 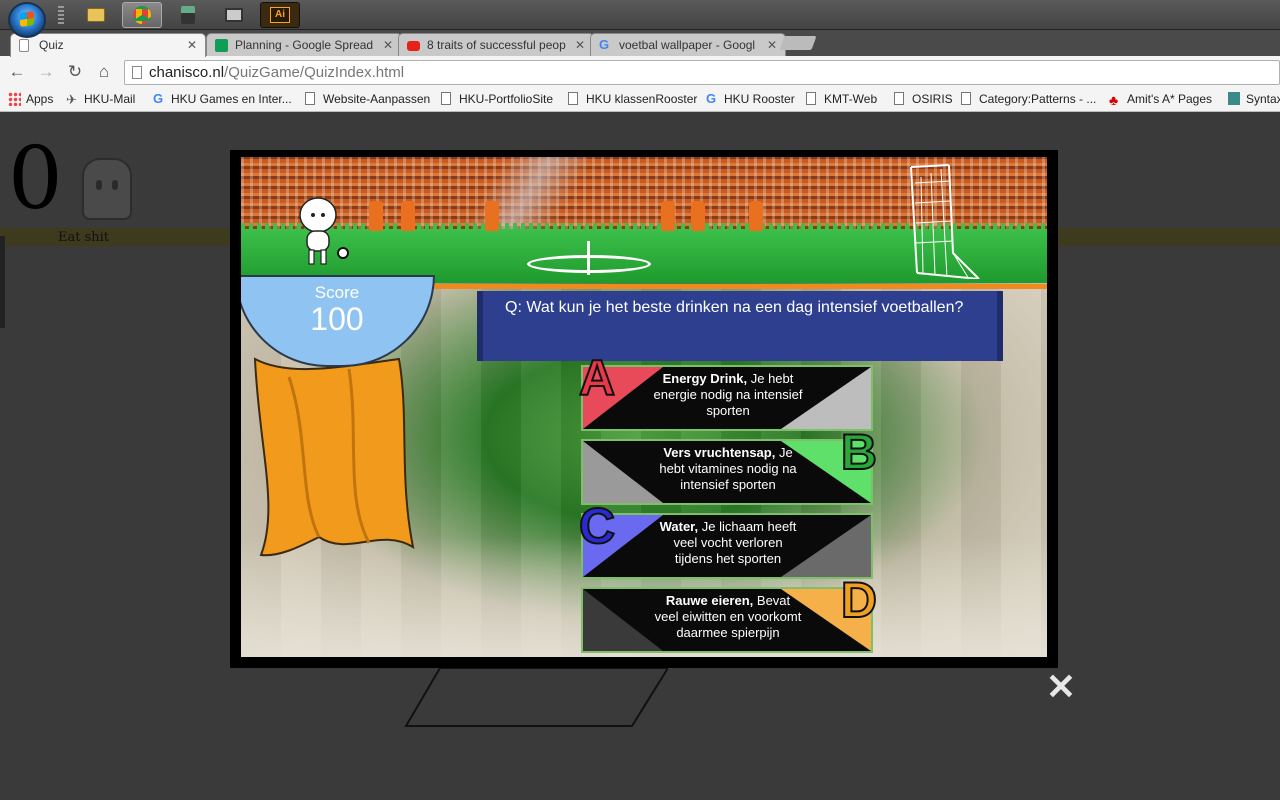 What do you see at coordinates (1254, 99) in the screenshot?
I see `bookmark-syntax: Syntax` at bounding box center [1254, 99].